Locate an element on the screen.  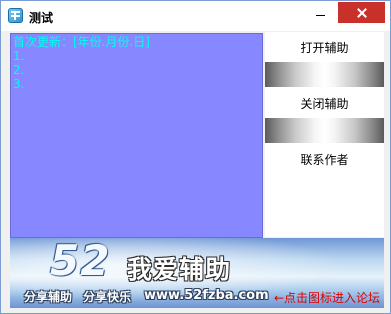
banner-slogan: 我爱辅助 is located at coordinates (179, 269).